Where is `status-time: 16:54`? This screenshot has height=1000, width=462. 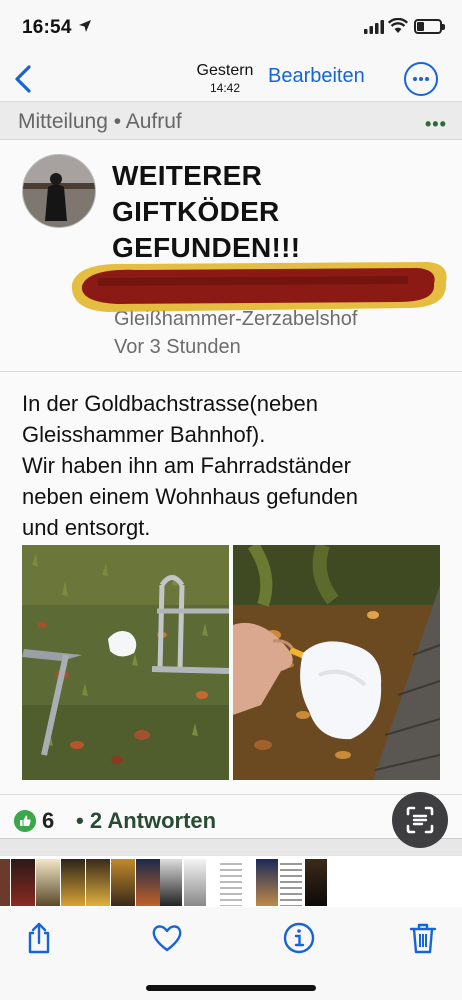 status-time: 16:54 is located at coordinates (47, 27).